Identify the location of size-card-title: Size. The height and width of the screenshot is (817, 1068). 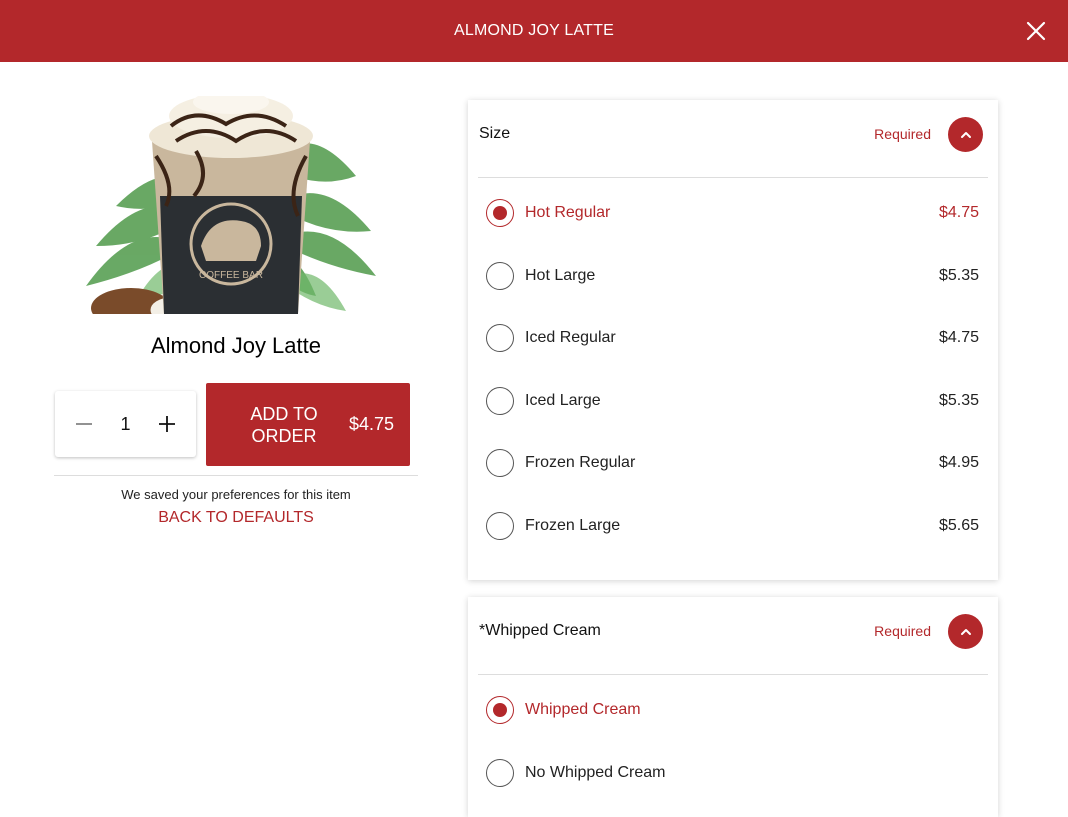
(495, 133).